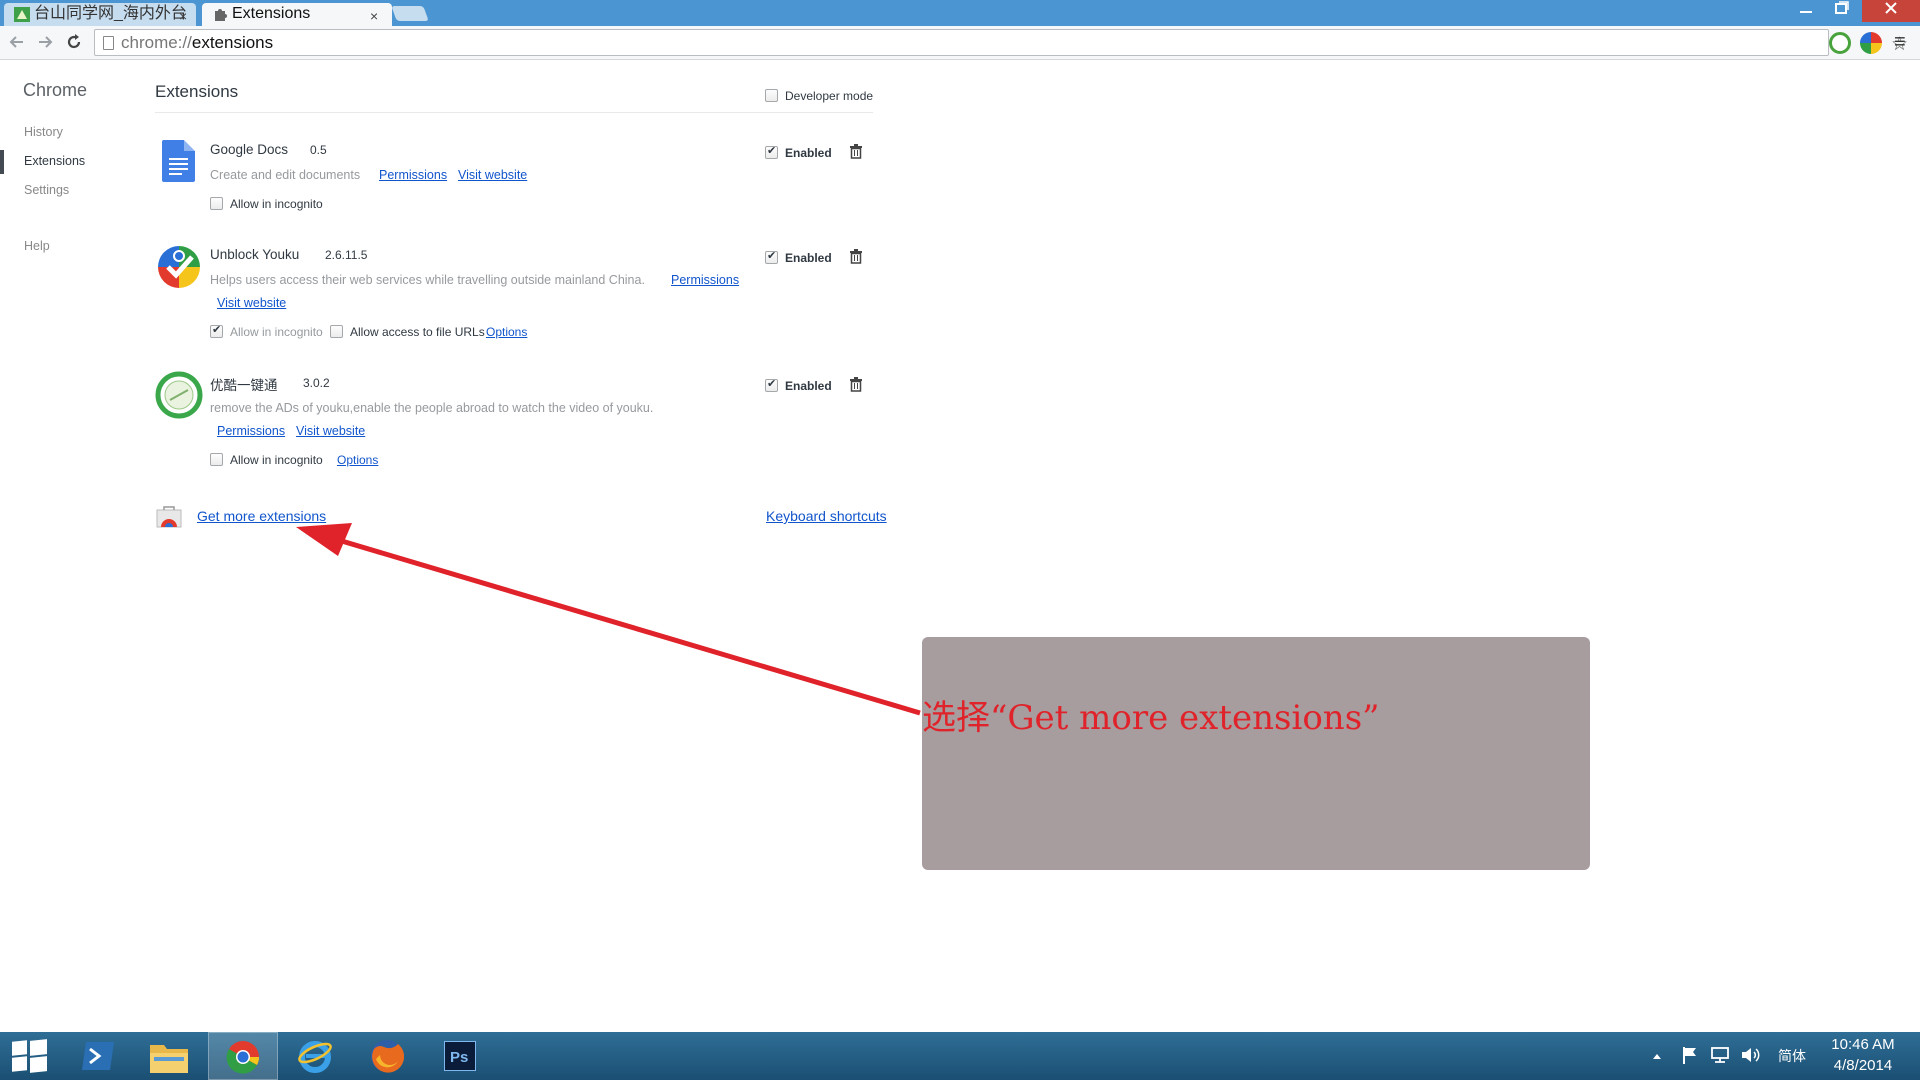 The image size is (1920, 1080). I want to click on clock-time: 10:46 AM, so click(1863, 1044).